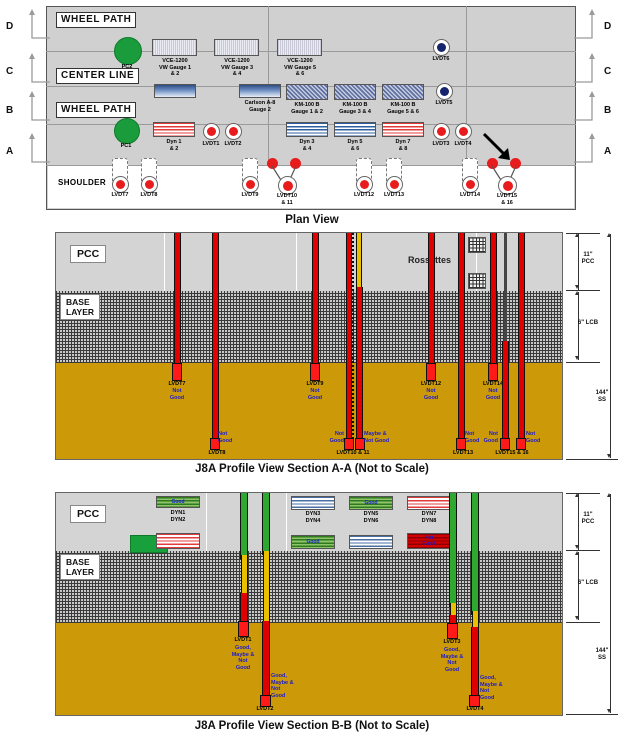 Image resolution: width=624 pixels, height=741 pixels. Describe the element at coordinates (175, 67) in the screenshot. I see `gauge-vce-1-label: VCE-1200 VW Gauge 1 & 2` at that location.